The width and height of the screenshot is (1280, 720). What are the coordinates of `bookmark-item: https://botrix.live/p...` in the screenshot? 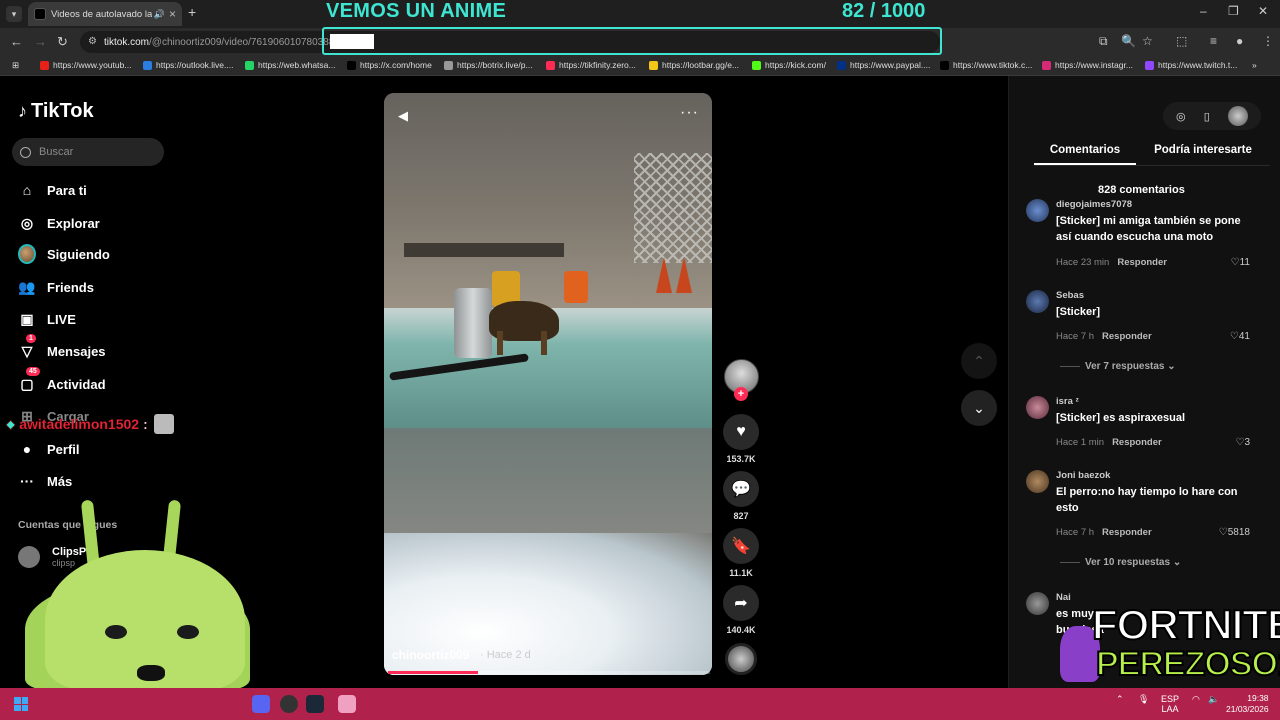 It's located at (488, 65).